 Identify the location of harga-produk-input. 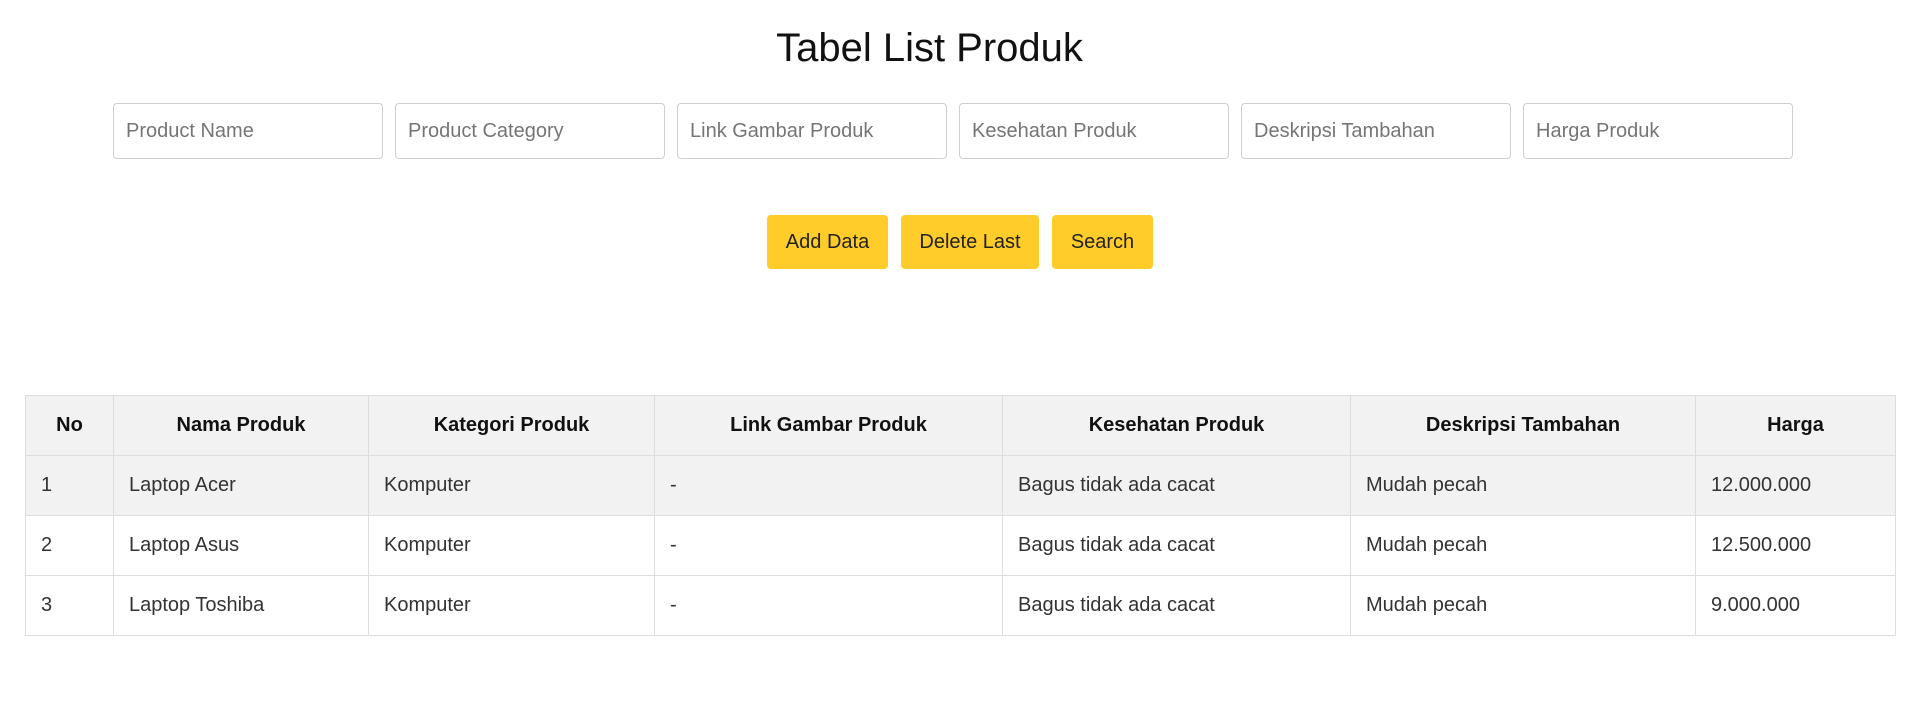
(1658, 131).